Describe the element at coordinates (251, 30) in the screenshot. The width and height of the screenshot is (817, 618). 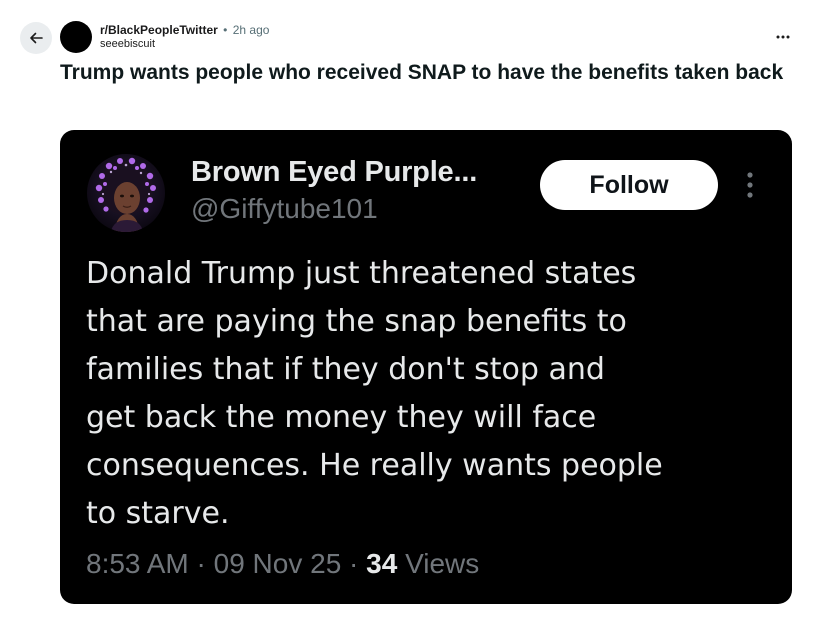
I see `post-age: 2h ago` at that location.